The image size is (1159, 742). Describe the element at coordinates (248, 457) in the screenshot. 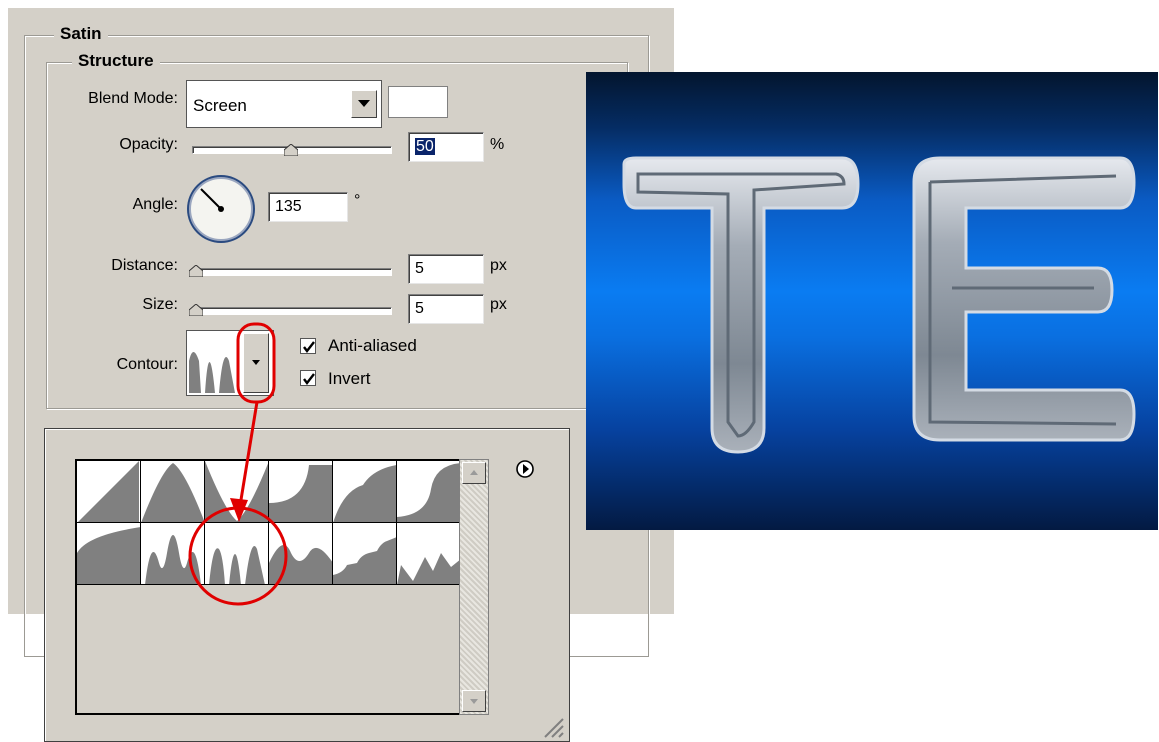

I see `annotation-arrow-line` at that location.